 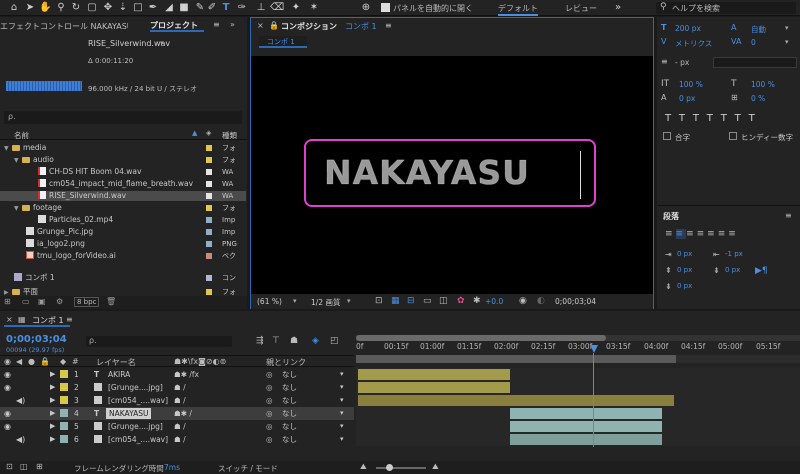 What do you see at coordinates (184, 8) in the screenshot?
I see `rect-tool-icon: ■` at bounding box center [184, 8].